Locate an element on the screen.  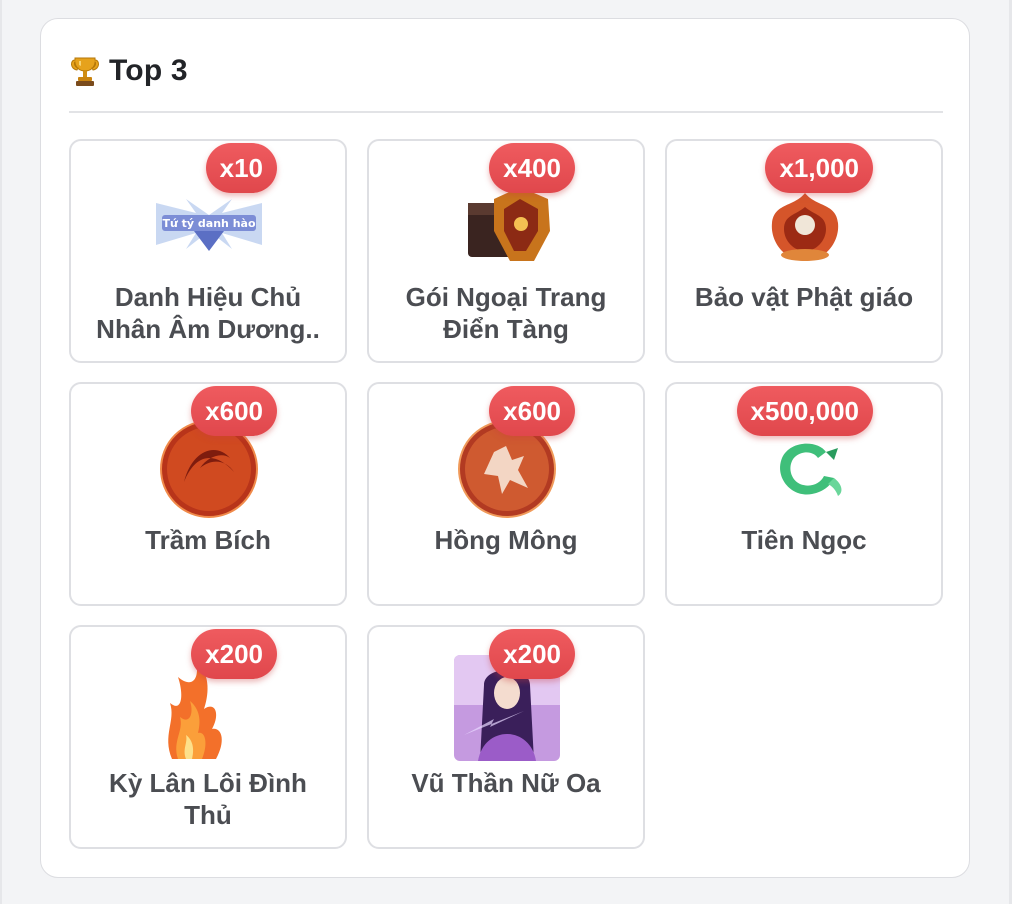
reward-card: x200 Kỳ Lân Lôi Đình Thủ is located at coordinates (208, 737).